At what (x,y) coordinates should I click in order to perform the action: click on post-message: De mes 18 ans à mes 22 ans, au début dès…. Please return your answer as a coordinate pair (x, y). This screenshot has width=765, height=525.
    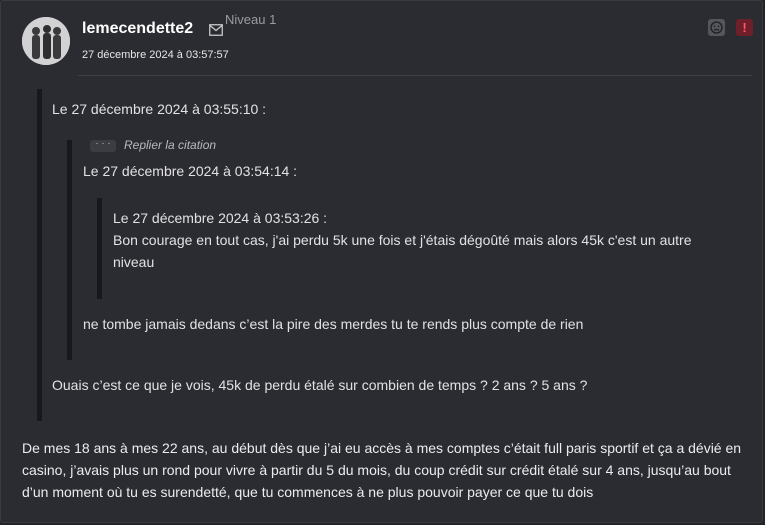
    Looking at the image, I should click on (382, 470).